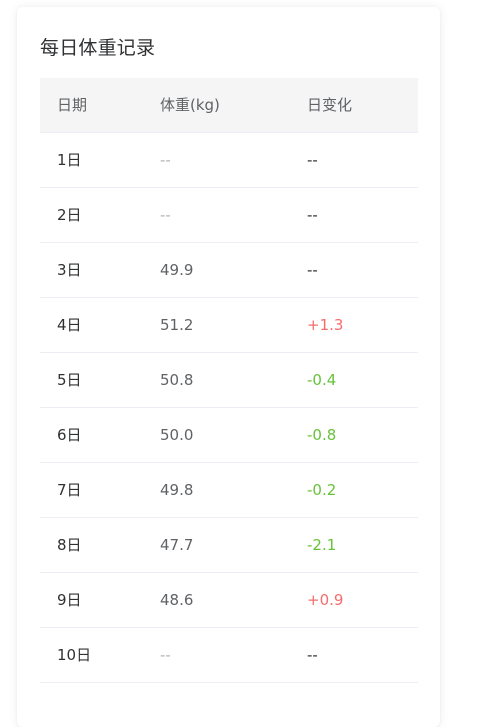  I want to click on weight-cell: 50.0, so click(177, 435).